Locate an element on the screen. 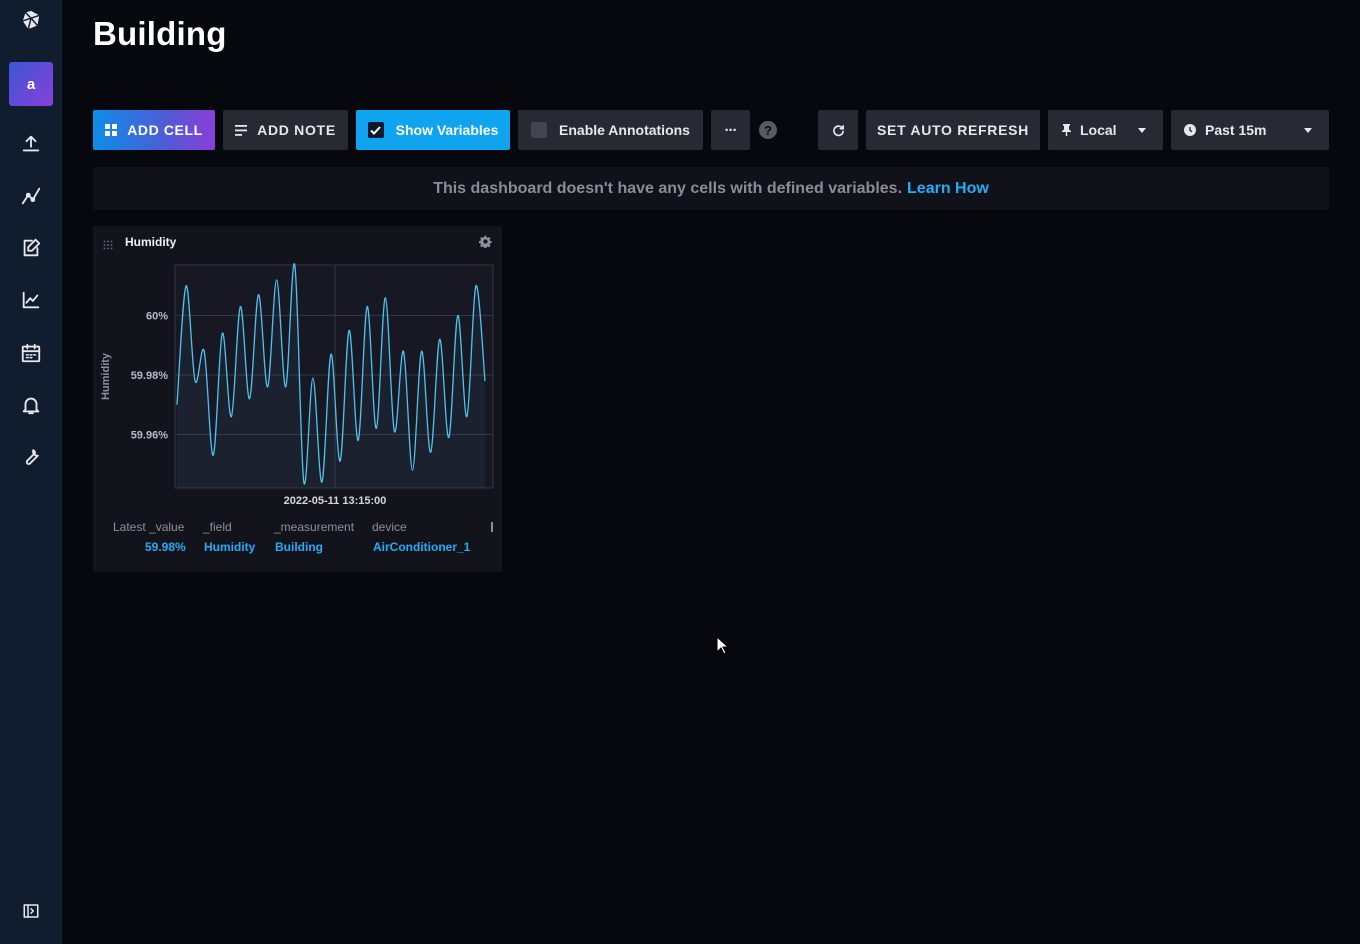  table-value-latest: 59.98% is located at coordinates (165, 547).